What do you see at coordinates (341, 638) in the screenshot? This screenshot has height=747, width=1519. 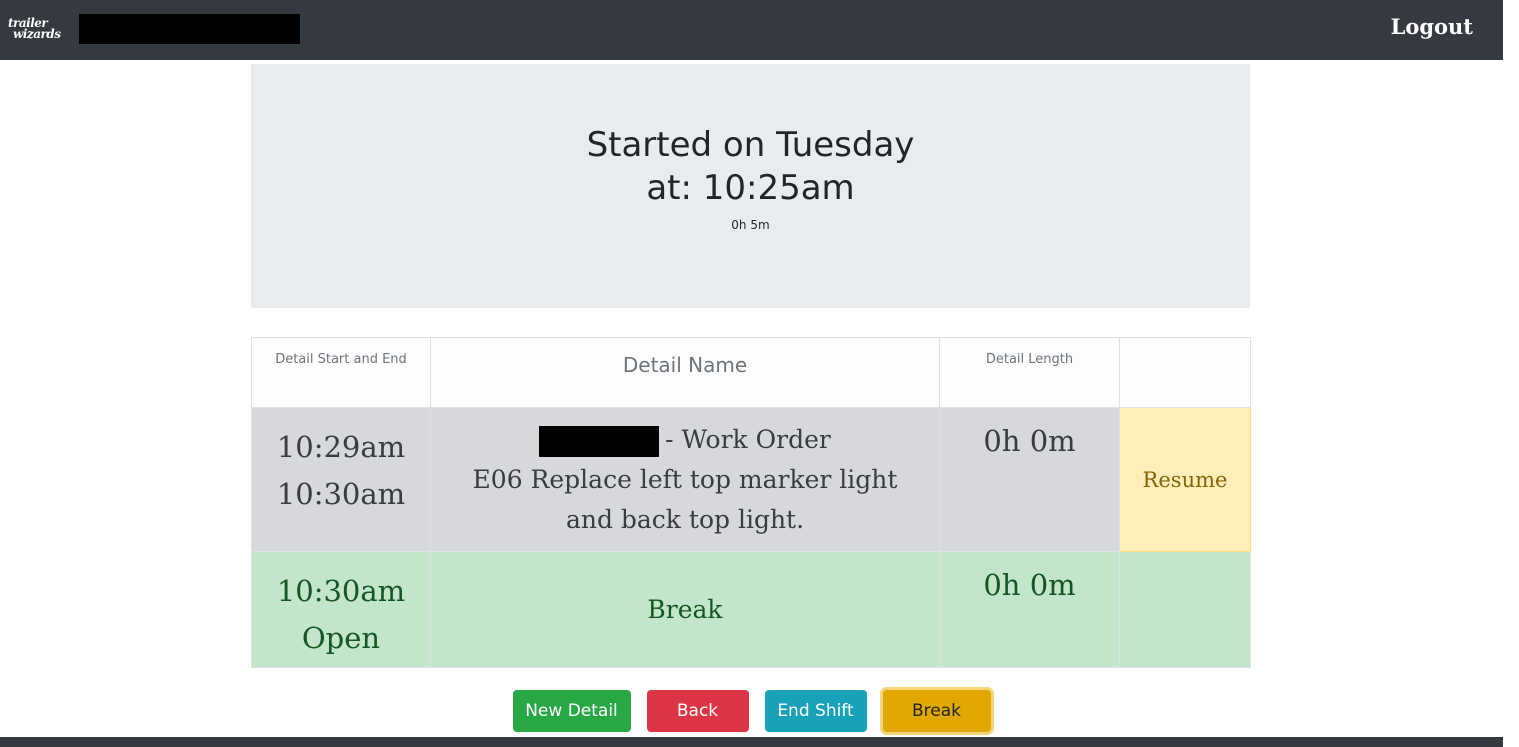 I see `detail-end-time: Open` at bounding box center [341, 638].